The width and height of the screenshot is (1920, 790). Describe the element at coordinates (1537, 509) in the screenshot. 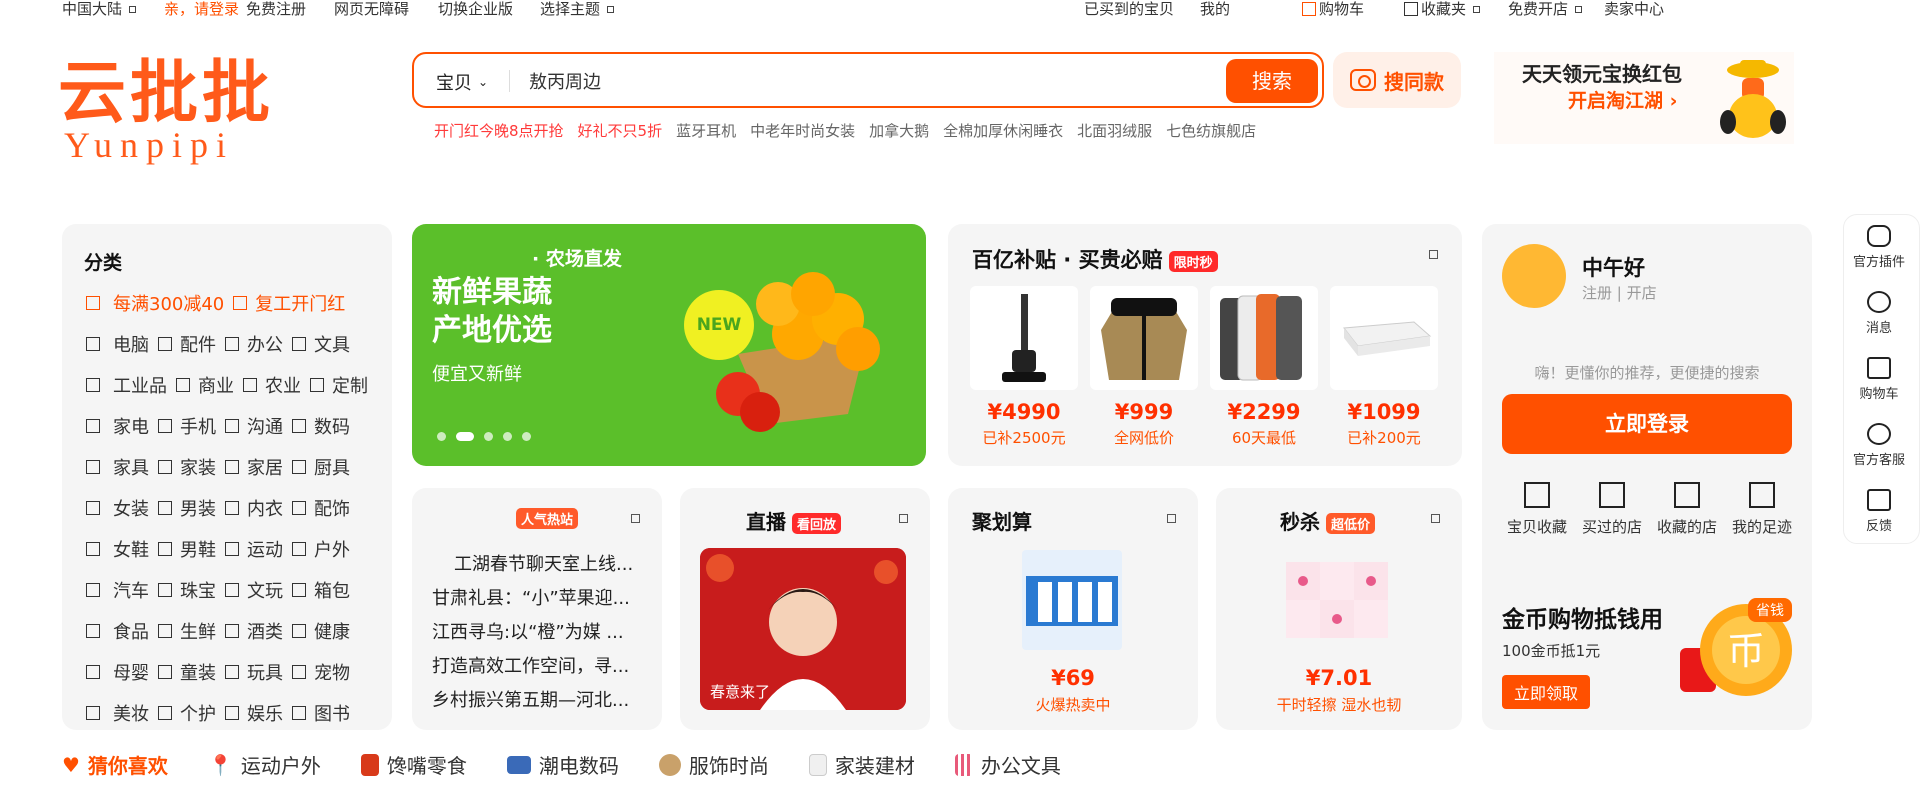

I see `quick-favorites: 宝贝收藏` at that location.